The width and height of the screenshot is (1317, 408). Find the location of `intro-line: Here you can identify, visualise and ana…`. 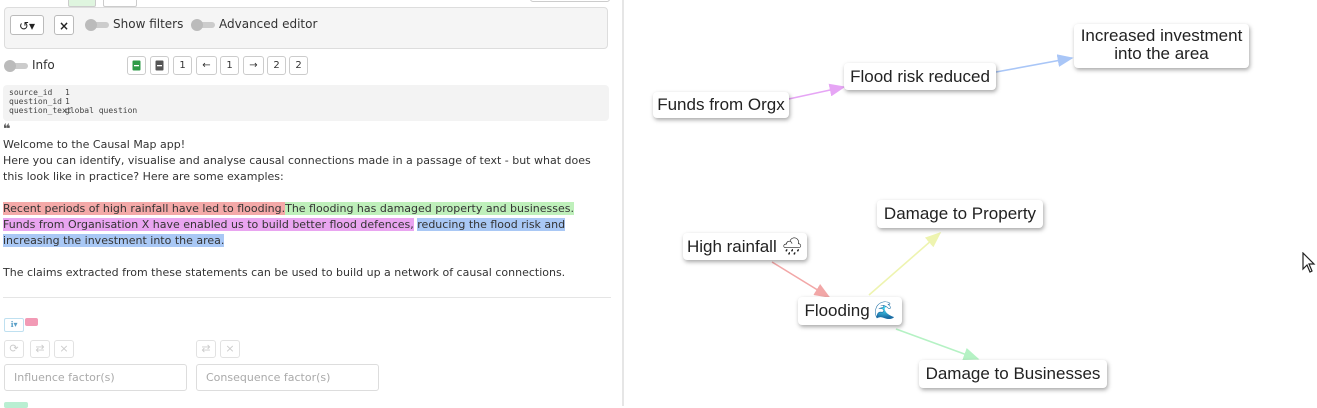

intro-line: Here you can identify, visualise and ana… is located at coordinates (297, 168).